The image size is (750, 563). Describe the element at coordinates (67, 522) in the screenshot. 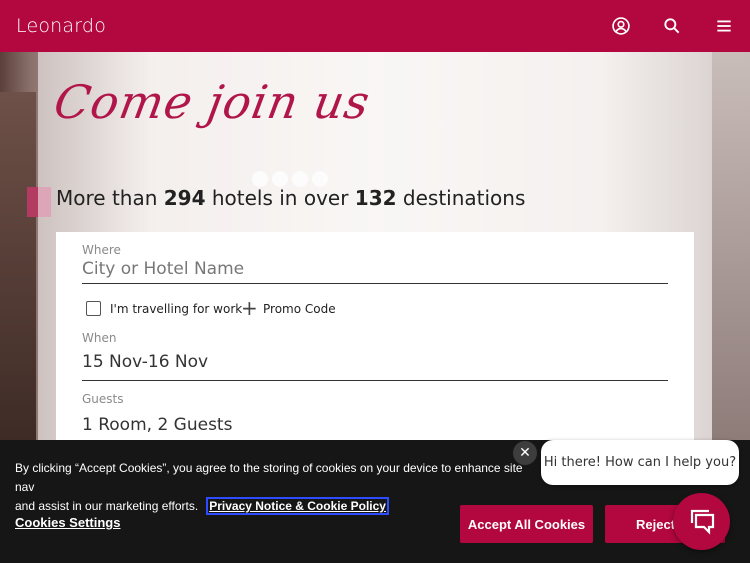

I see `cookies-settings-link: Cookies Settings` at that location.